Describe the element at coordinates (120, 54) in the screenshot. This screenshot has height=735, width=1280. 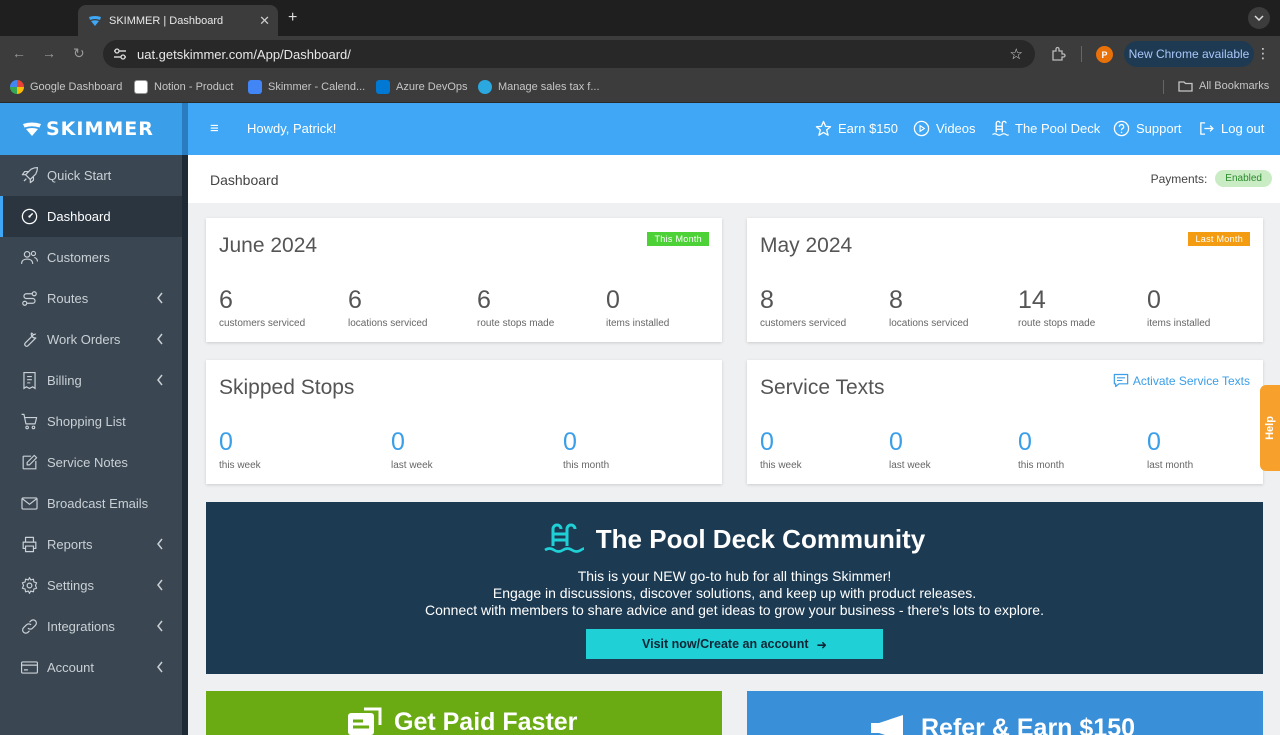
I see `site-settings-icon` at that location.